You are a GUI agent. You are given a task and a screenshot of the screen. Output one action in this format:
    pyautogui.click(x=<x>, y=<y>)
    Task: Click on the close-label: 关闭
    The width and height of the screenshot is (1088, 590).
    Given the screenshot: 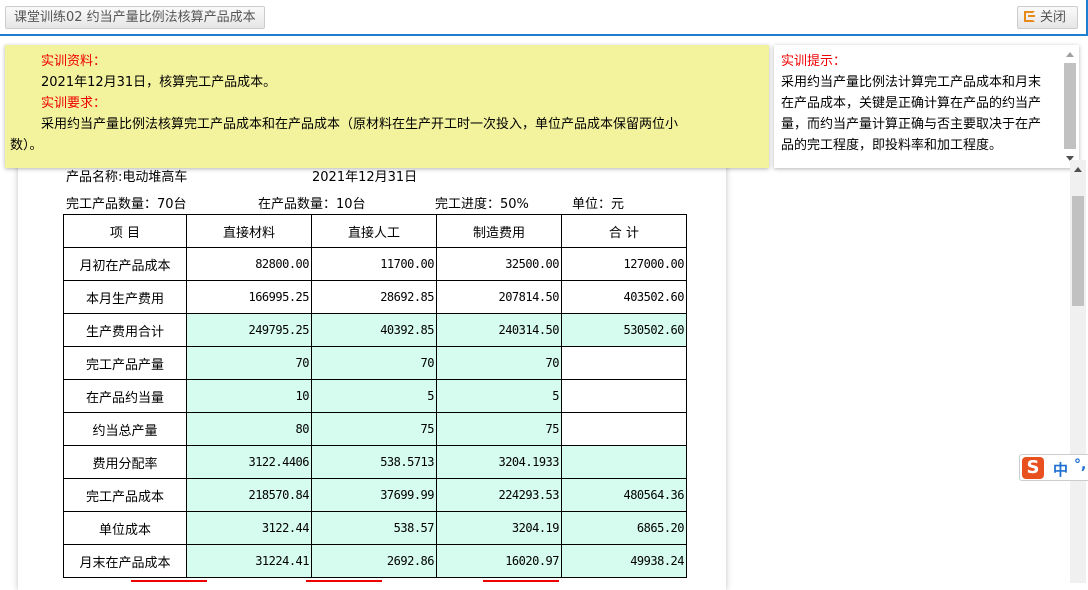 What is the action you would take?
    pyautogui.click(x=1053, y=17)
    